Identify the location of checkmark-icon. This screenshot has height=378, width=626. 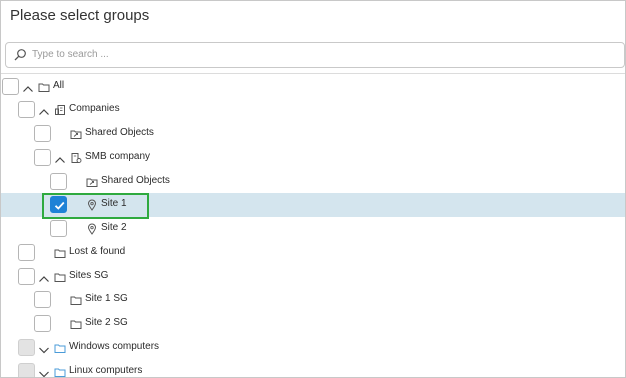
(59, 205).